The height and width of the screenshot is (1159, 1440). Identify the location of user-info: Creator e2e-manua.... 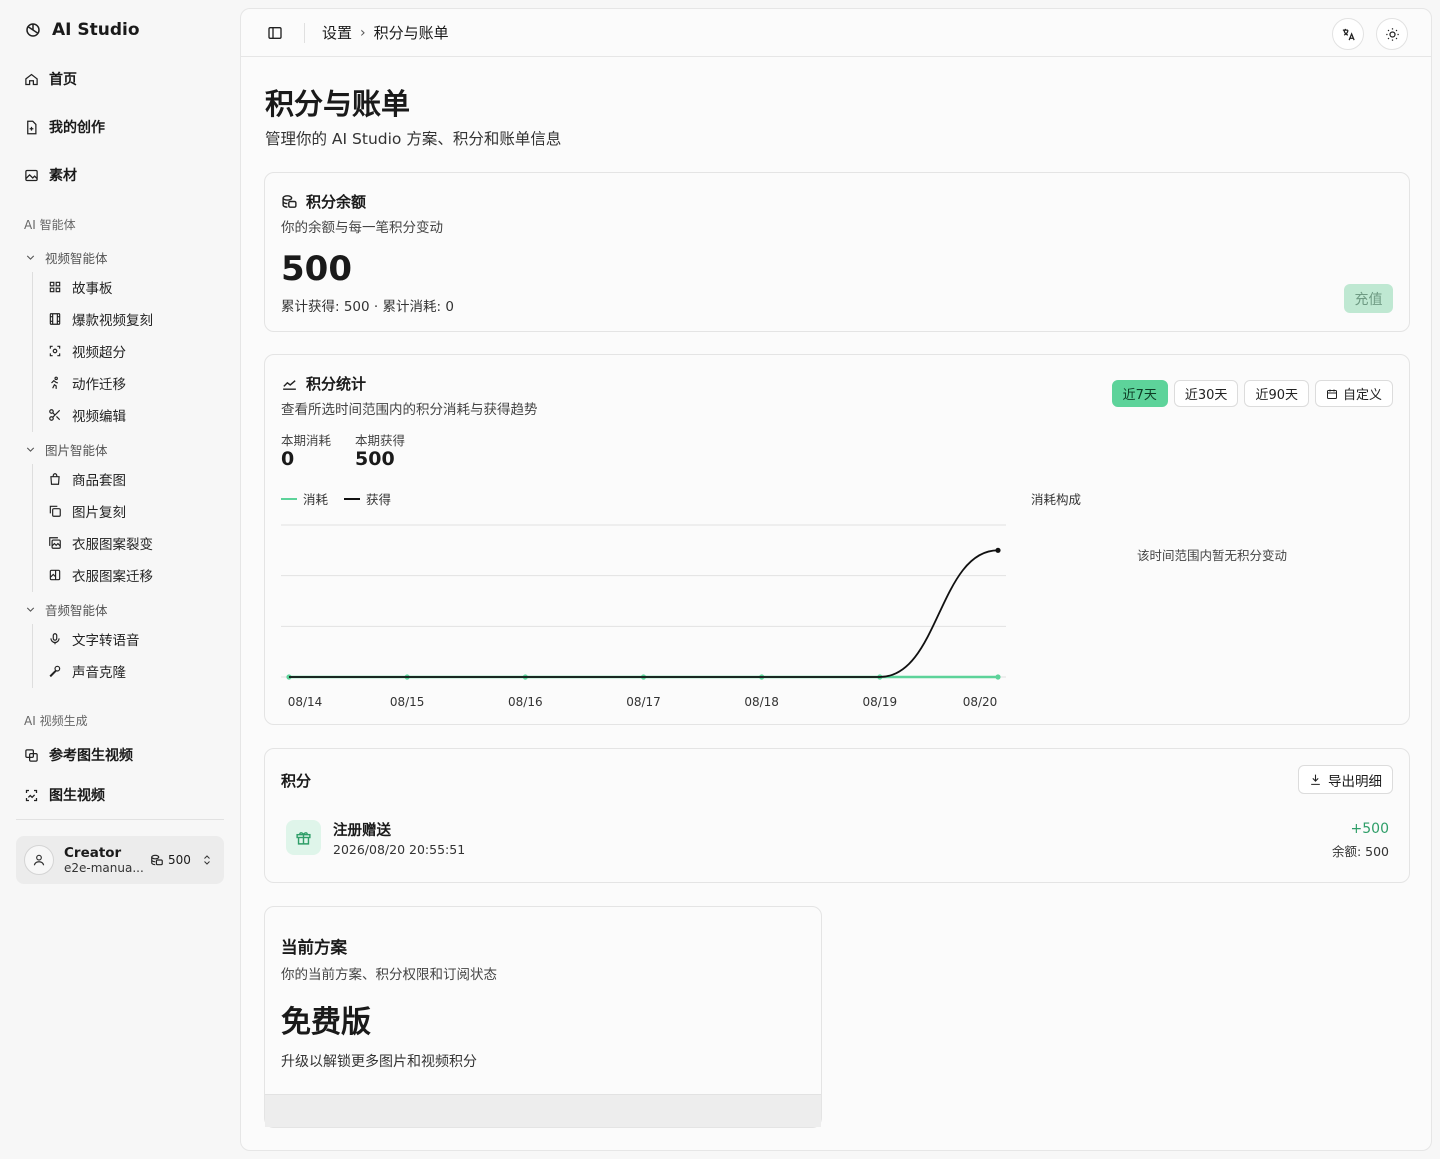
(104, 860).